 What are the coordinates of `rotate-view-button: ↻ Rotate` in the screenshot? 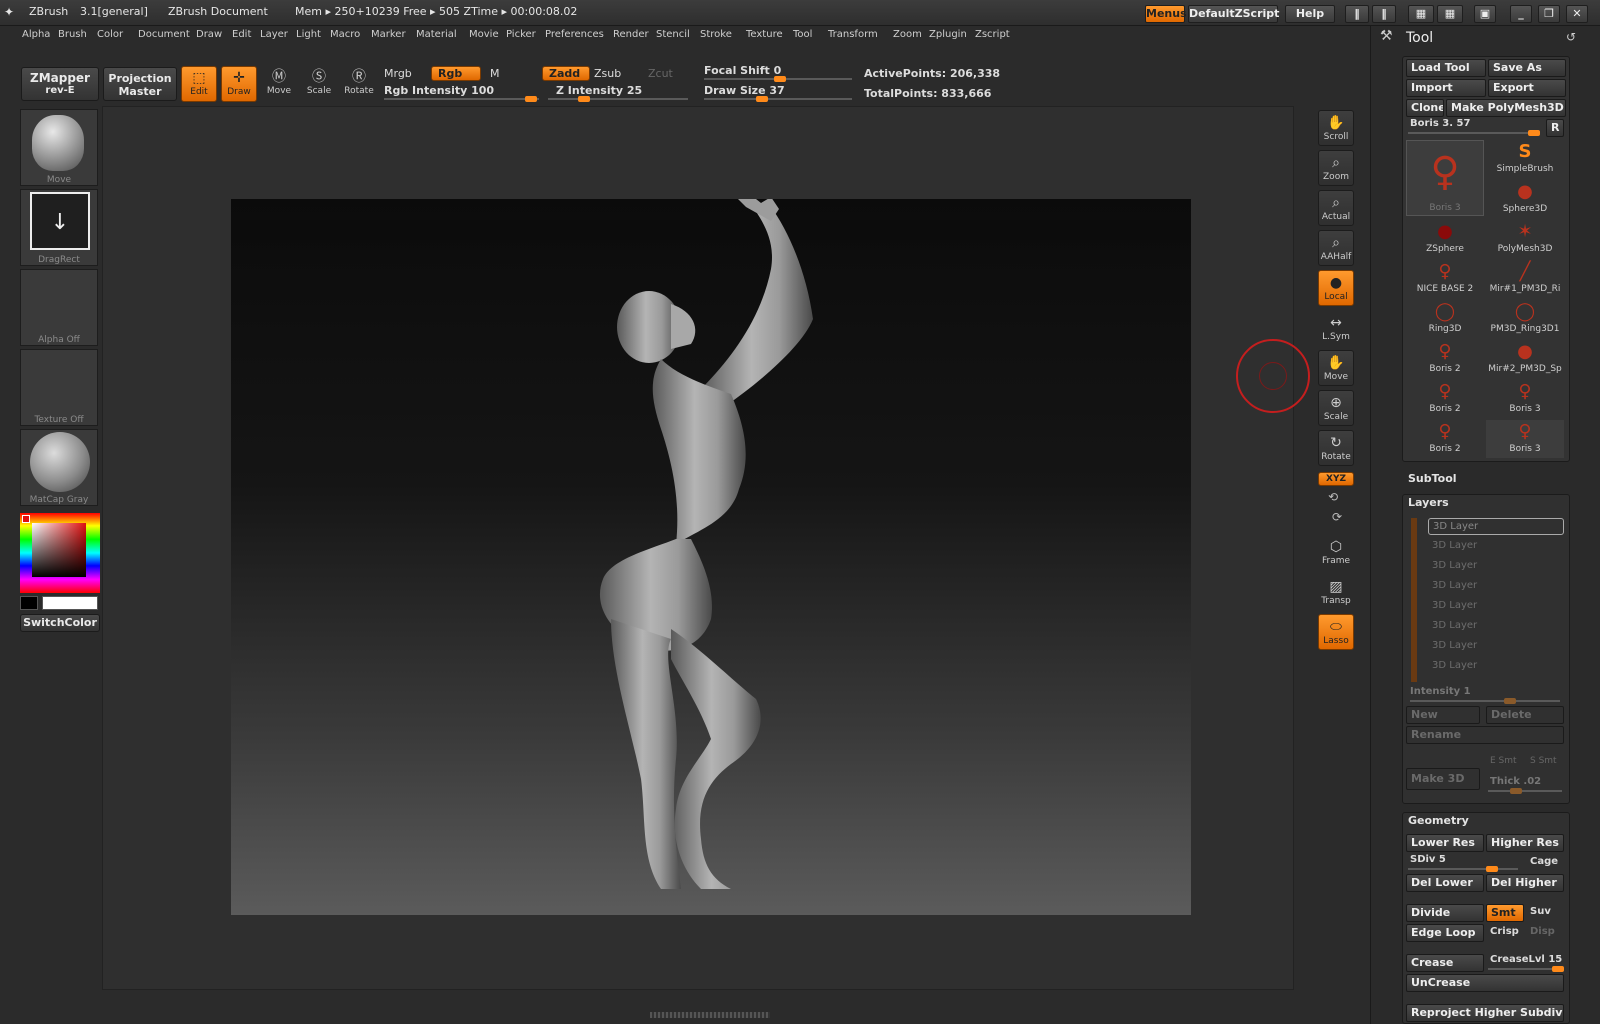 It's located at (1336, 448).